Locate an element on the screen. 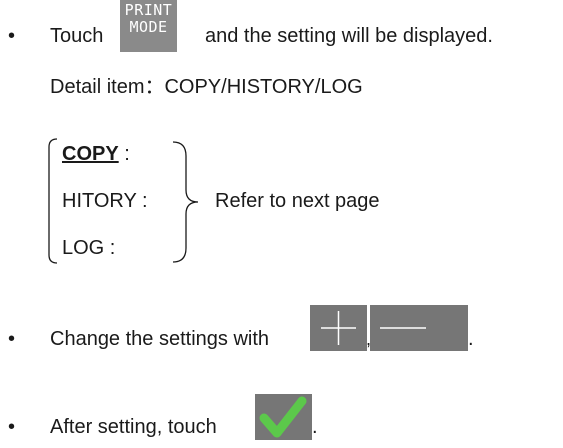 This screenshot has width=563, height=448. left-bracket is located at coordinates (53, 201).